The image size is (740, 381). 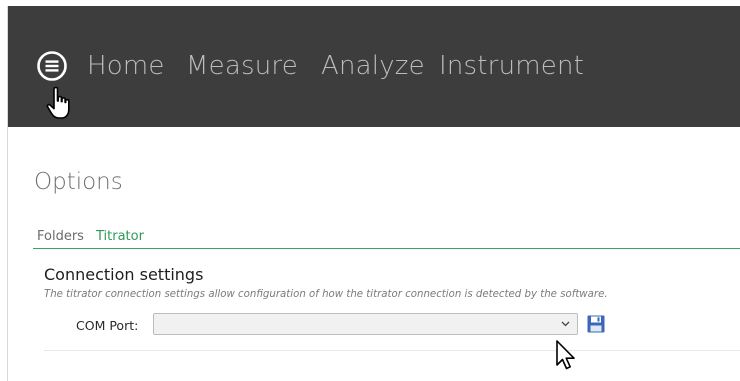 I want to click on nav-measure: Measure, so click(x=242, y=66).